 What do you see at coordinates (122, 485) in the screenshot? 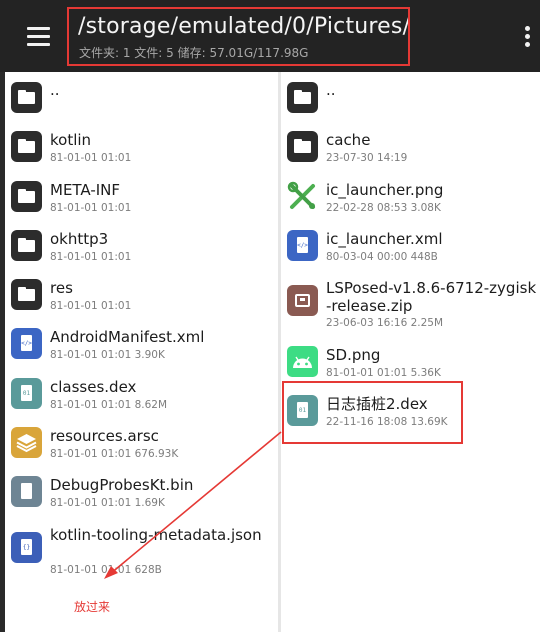
I see `file-name: DebugProbesKt.bin` at bounding box center [122, 485].